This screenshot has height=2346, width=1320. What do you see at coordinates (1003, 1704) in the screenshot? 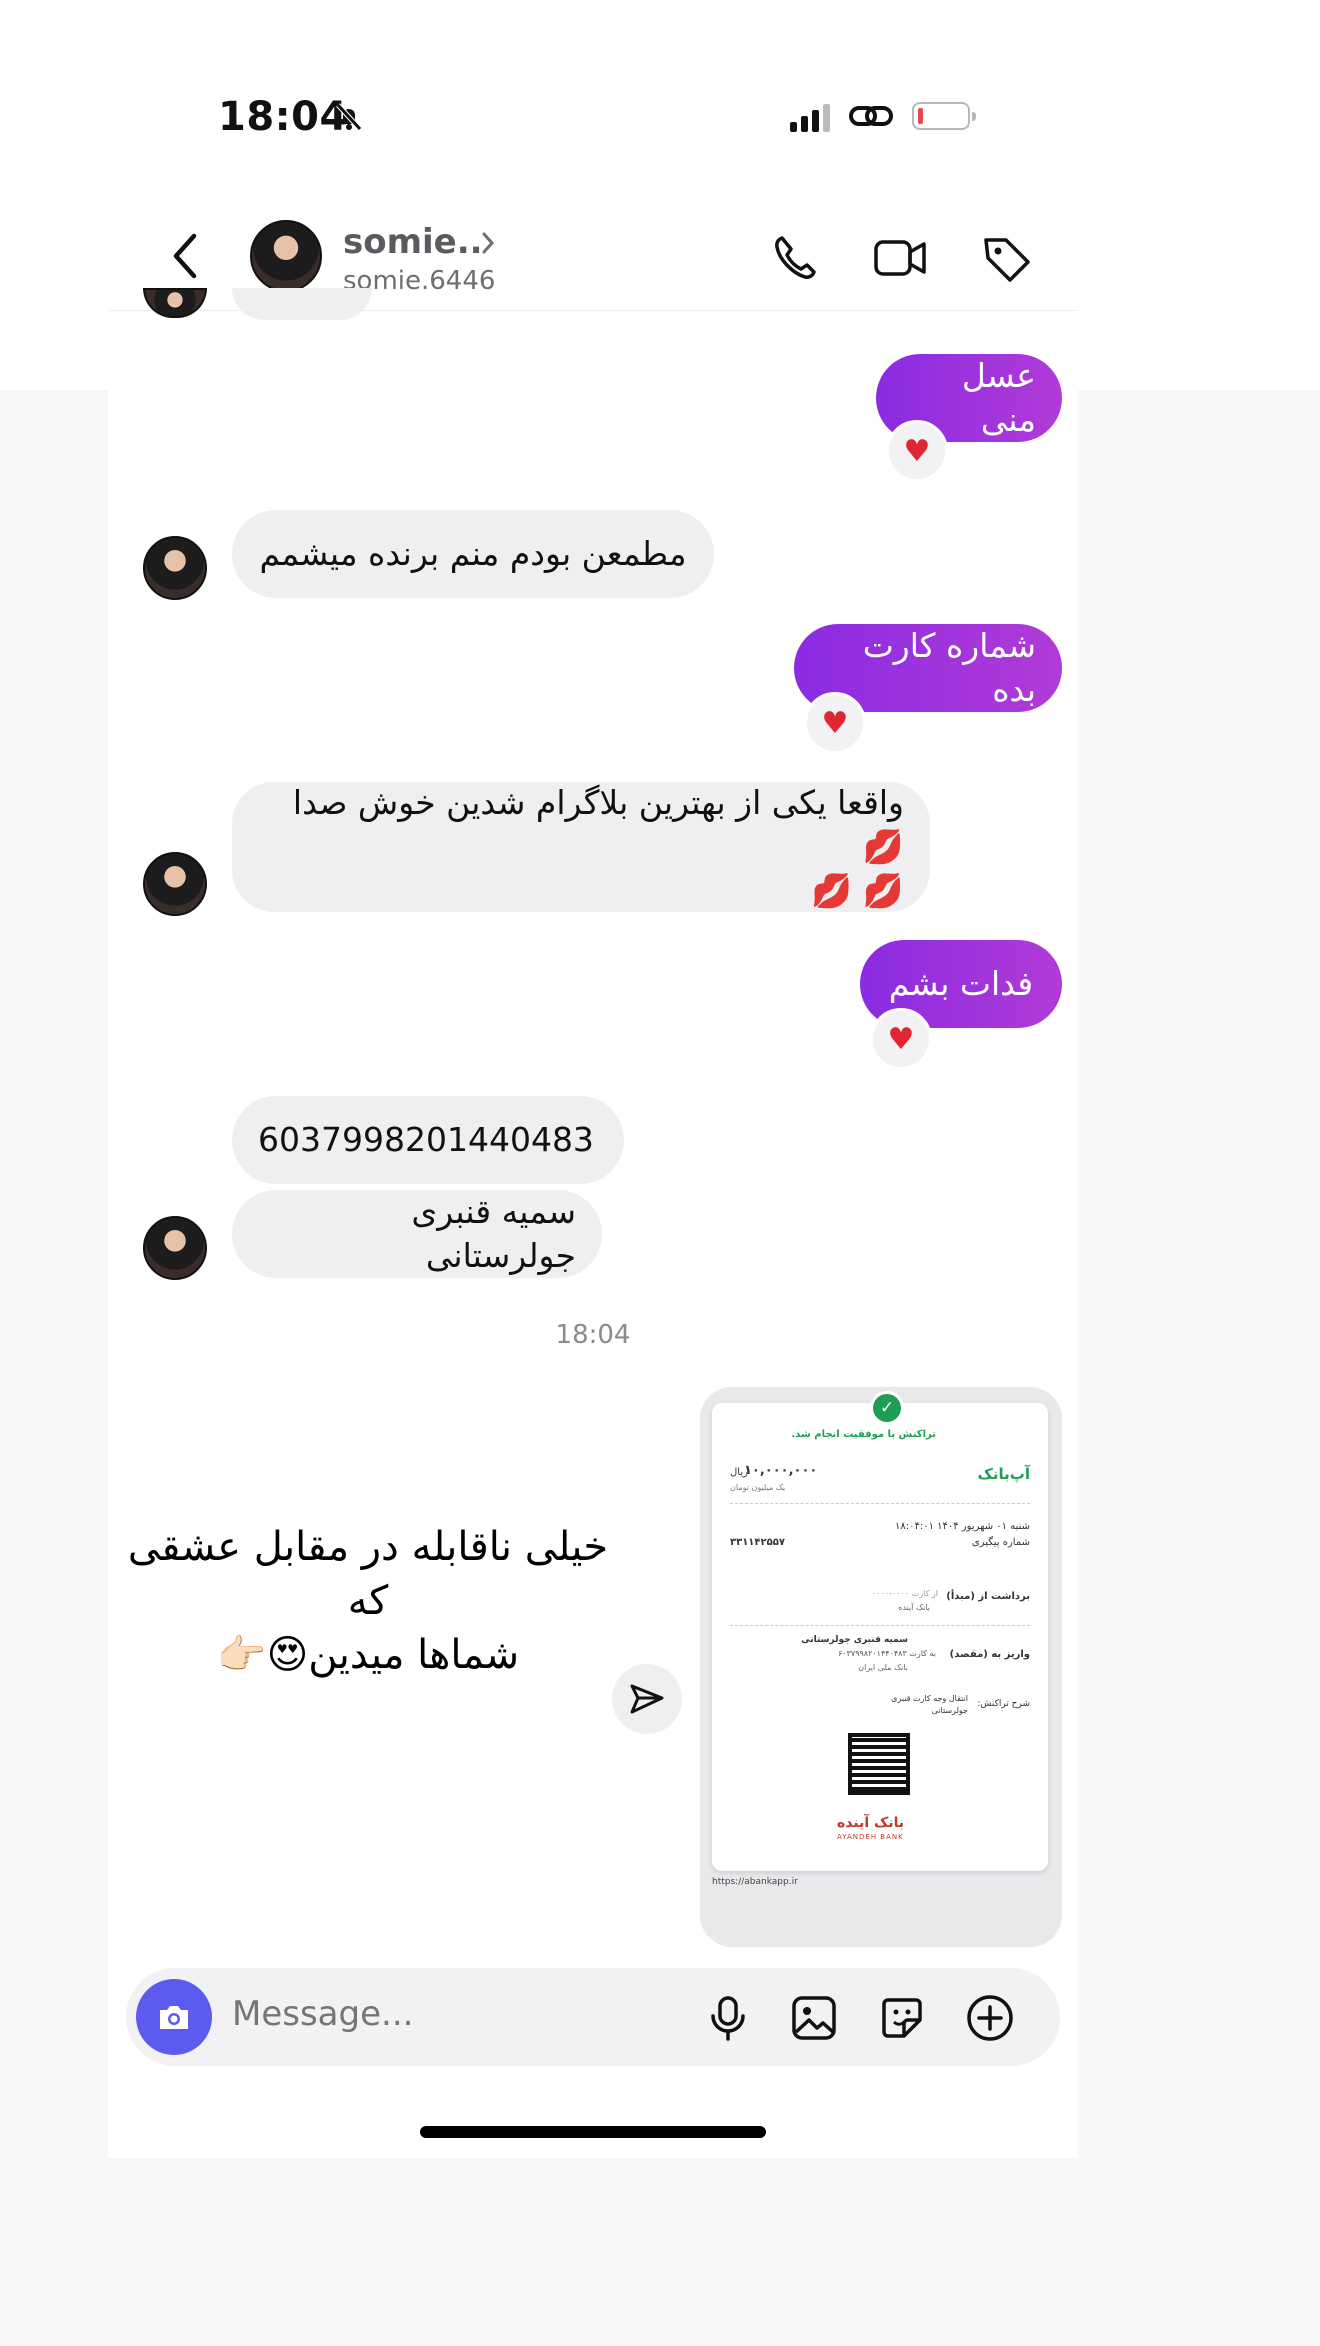
I see `receipt-desc-label: شرح تراکنش:` at bounding box center [1003, 1704].